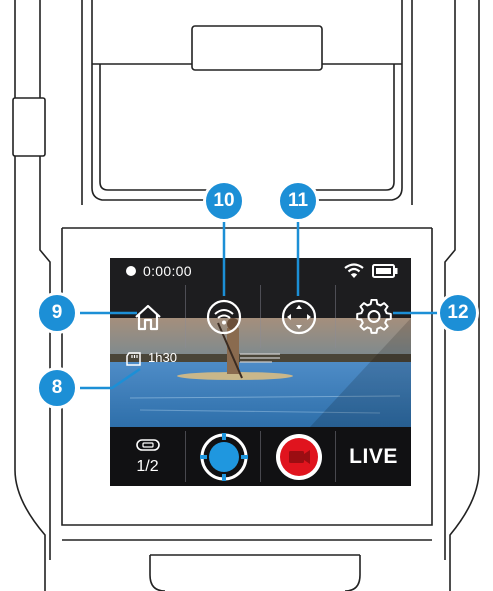 The image size is (493, 591). Describe the element at coordinates (298, 201) in the screenshot. I see `callout-11: 11` at that location.